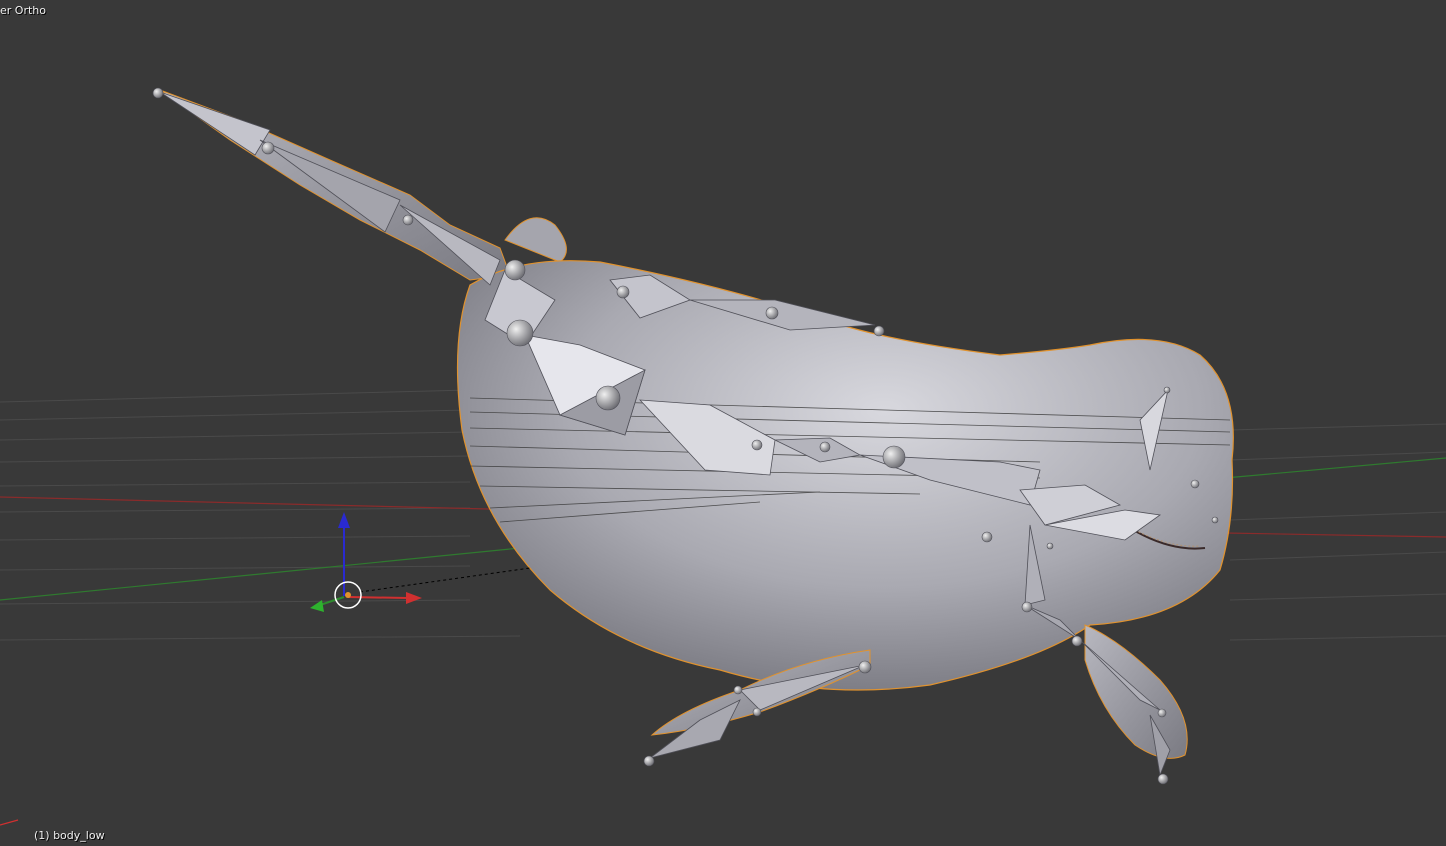 This screenshot has width=1446, height=846. I want to click on x-axis-line-right, so click(1335, 535).